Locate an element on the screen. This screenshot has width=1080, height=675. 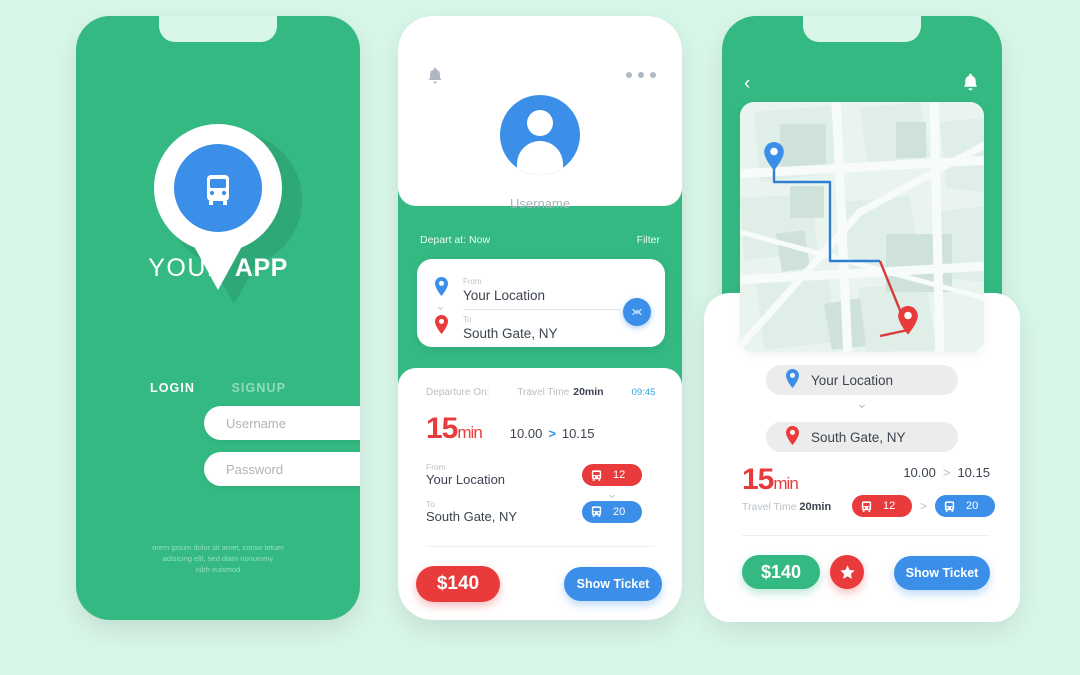
app-logo is located at coordinates (218, 234).